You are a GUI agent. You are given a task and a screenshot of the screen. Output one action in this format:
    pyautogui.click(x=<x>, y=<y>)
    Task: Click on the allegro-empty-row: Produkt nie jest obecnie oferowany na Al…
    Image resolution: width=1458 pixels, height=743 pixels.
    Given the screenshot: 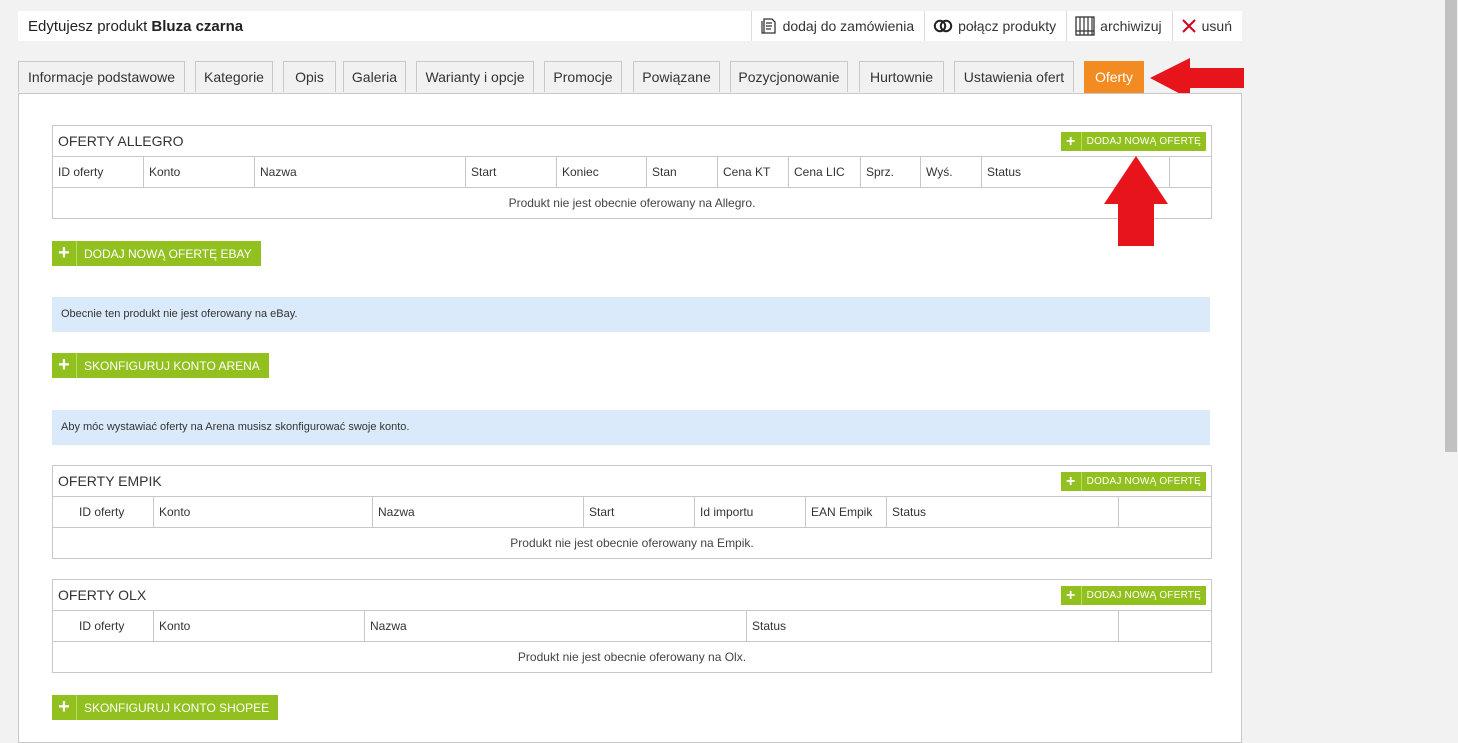 What is the action you would take?
    pyautogui.click(x=632, y=203)
    